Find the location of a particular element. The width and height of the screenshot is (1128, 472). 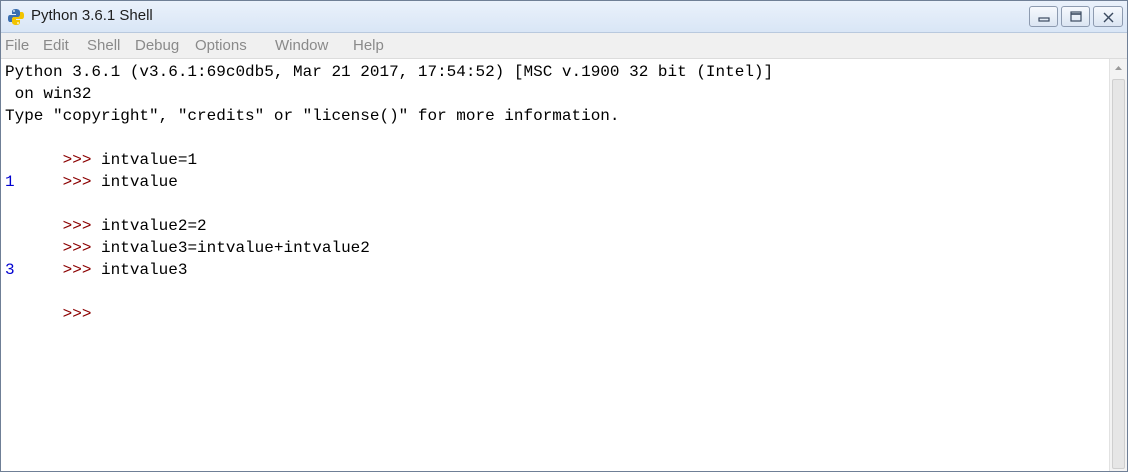

output-value: 1 is located at coordinates (10, 182).